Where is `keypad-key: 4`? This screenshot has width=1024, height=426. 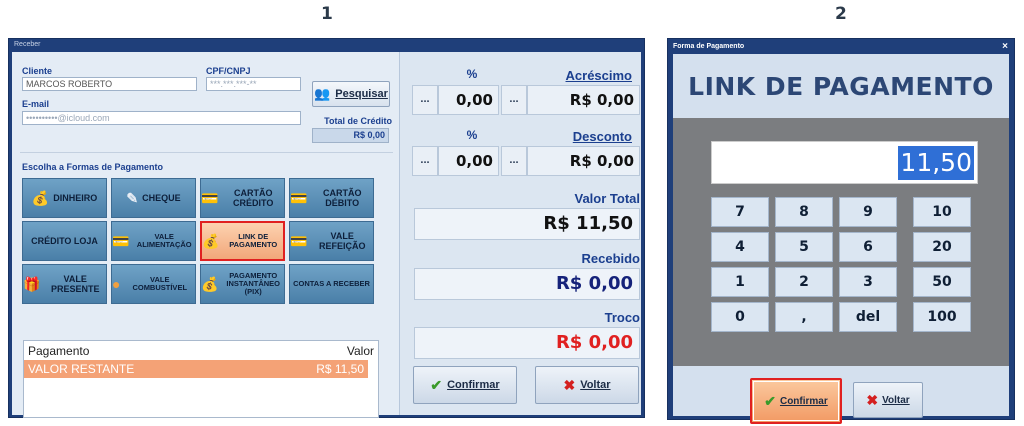 keypad-key: 4 is located at coordinates (740, 247).